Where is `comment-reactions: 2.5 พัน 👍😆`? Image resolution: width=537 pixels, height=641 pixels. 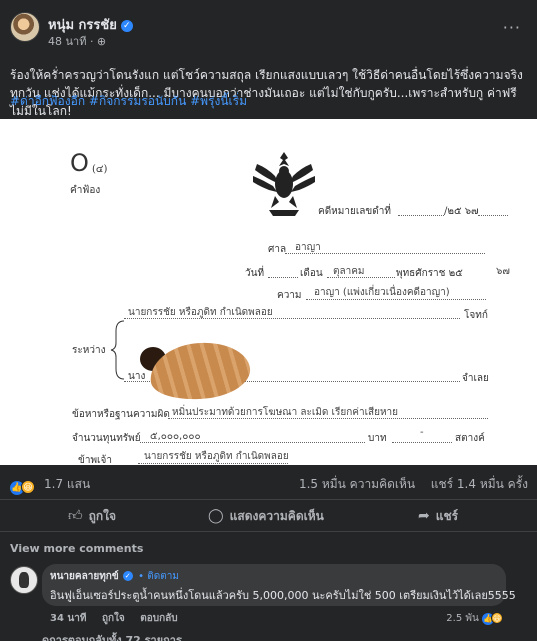 comment-reactions: 2.5 พัน 👍😆 is located at coordinates (474, 618).